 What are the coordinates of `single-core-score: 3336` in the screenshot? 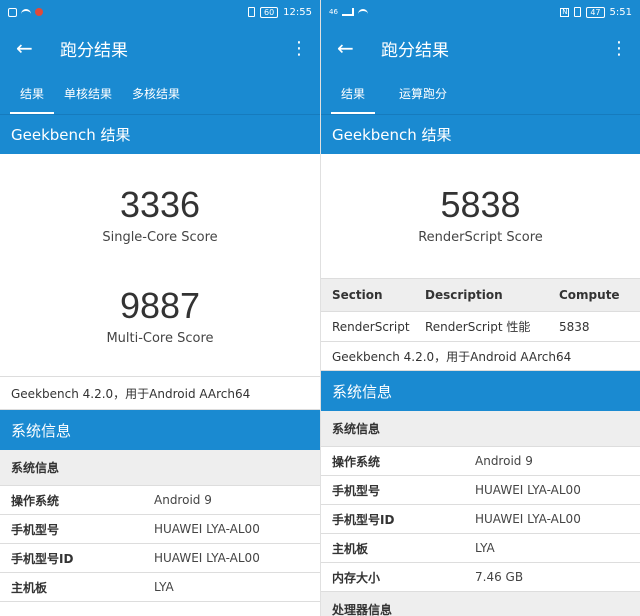 It's located at (160, 204).